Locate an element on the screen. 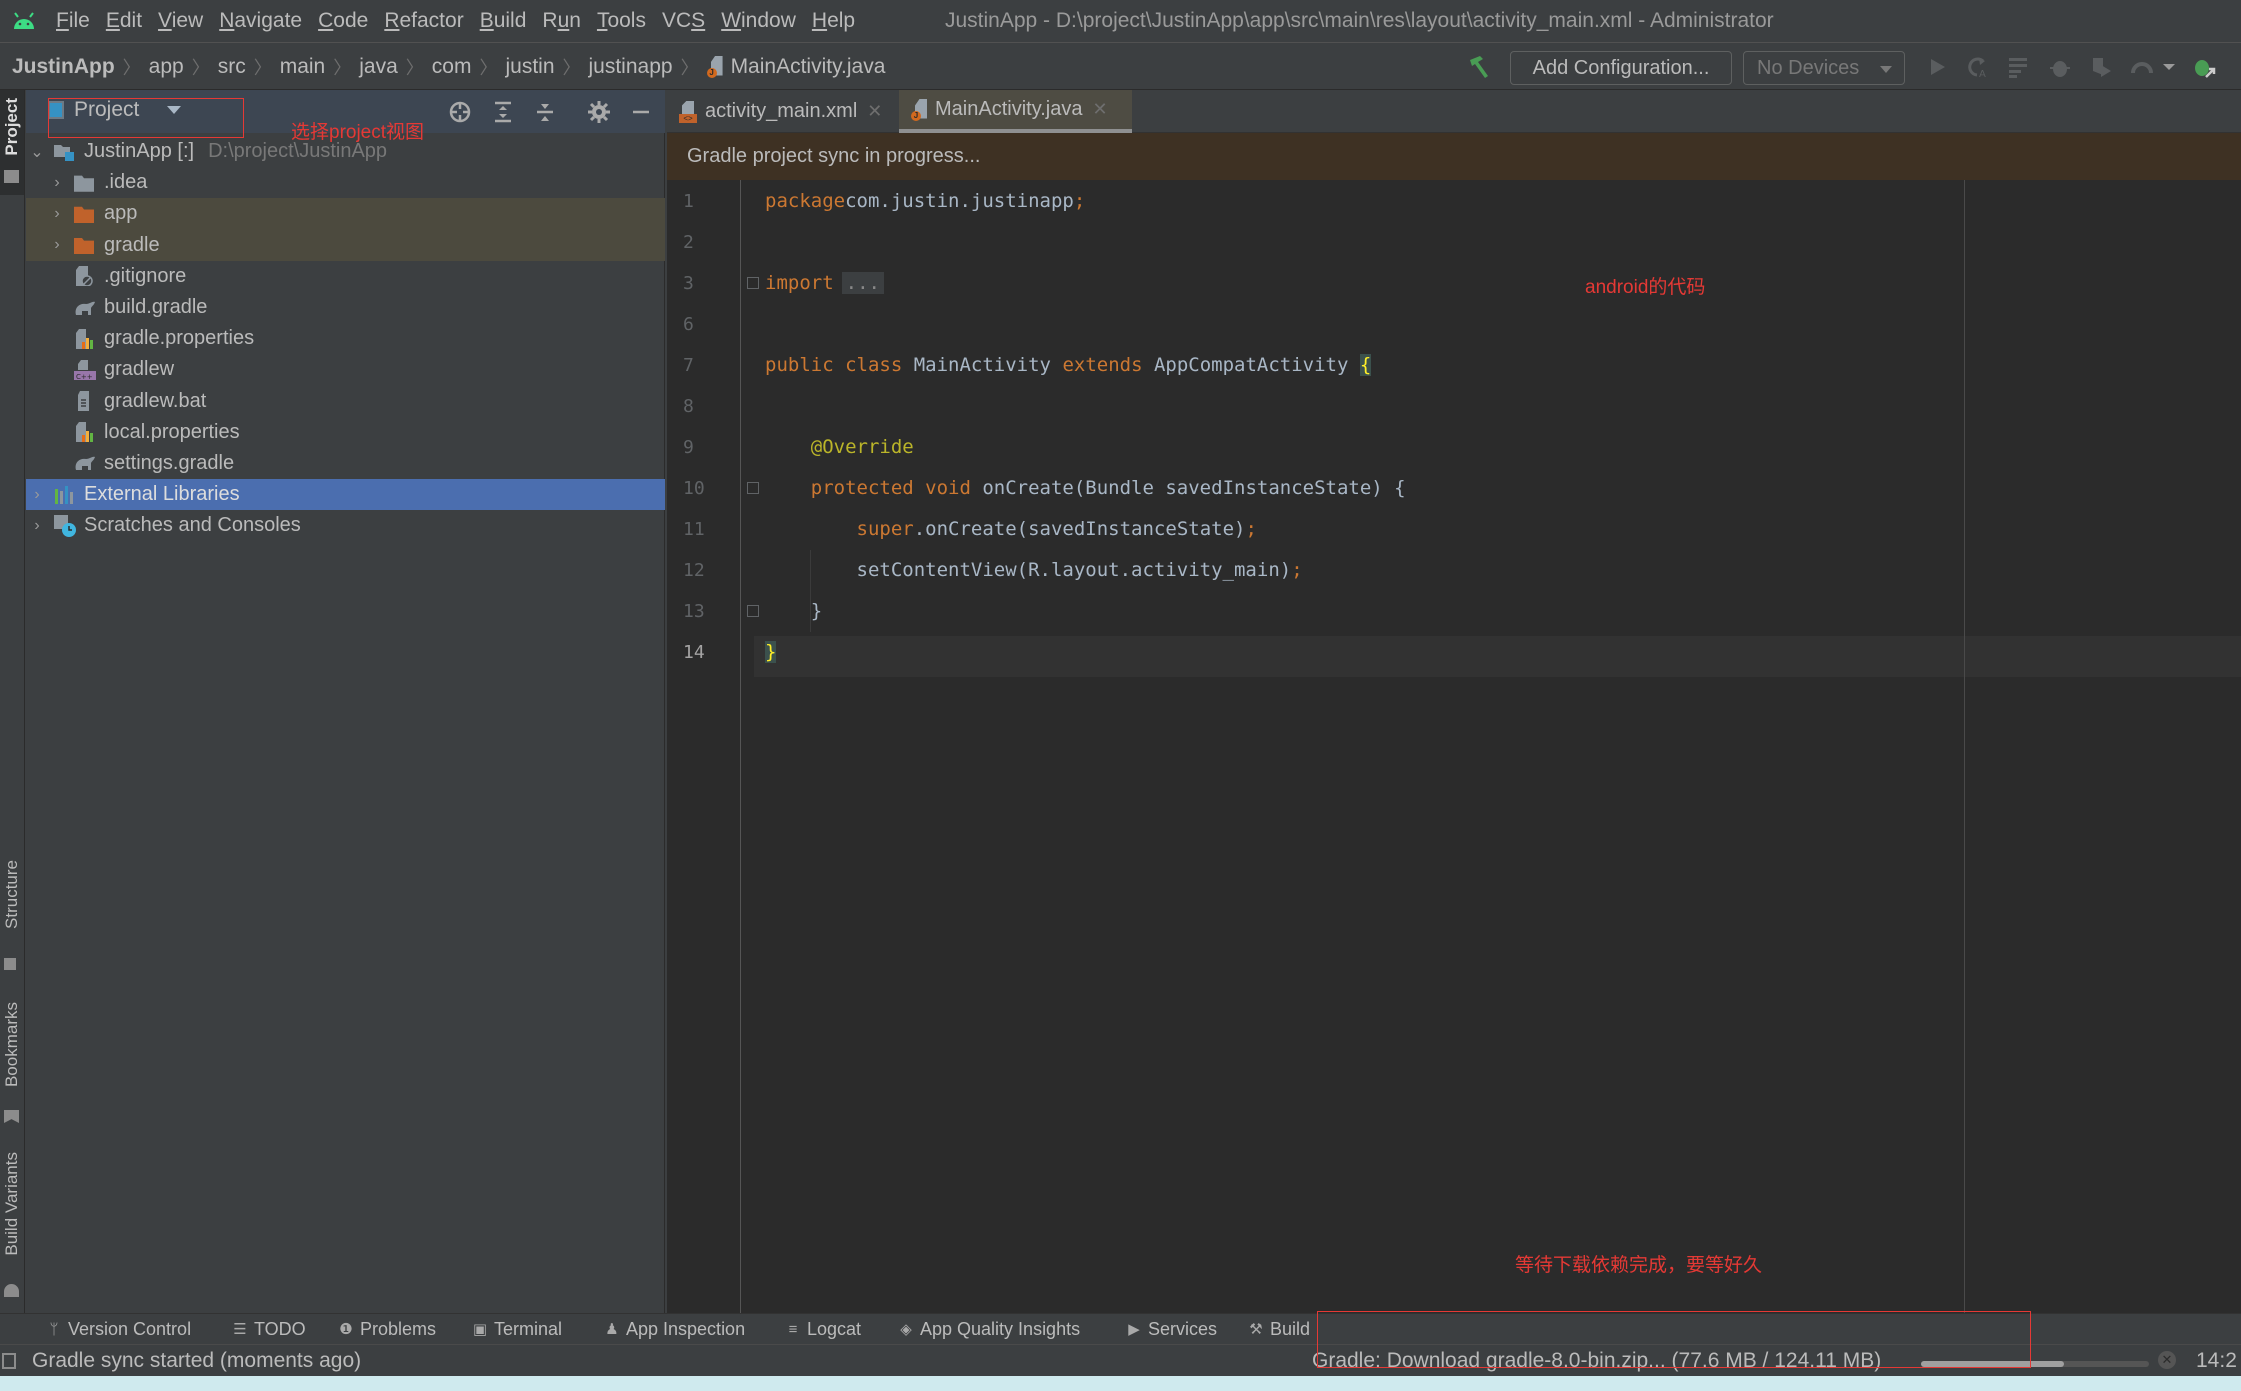 The image size is (2241, 1391). expand-all-icon is located at coordinates (503, 112).